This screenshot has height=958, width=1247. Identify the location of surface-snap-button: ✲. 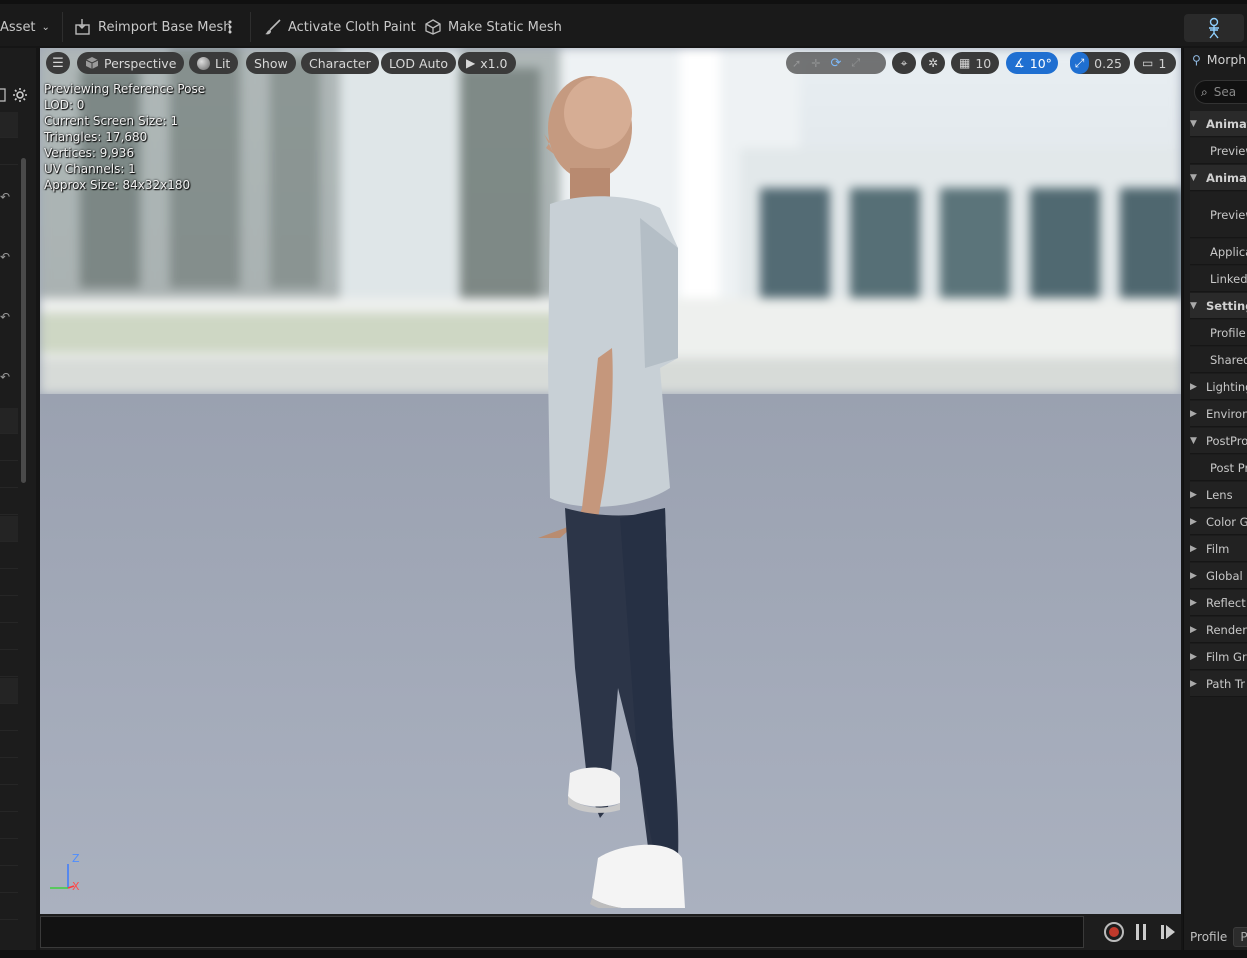
(933, 63).